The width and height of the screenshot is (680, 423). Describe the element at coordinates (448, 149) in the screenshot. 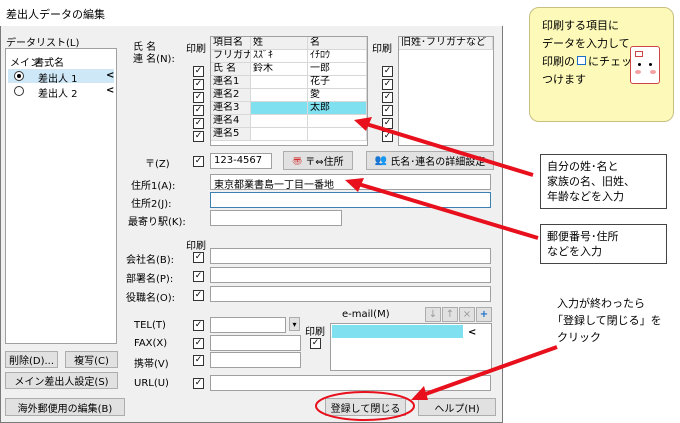

I see `arrow-to-name-table` at that location.